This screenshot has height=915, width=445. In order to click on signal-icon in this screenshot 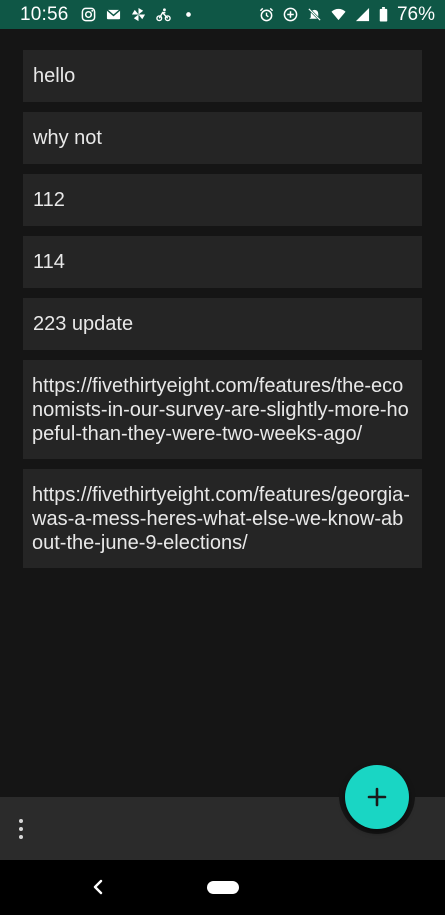, I will do `click(362, 14)`.